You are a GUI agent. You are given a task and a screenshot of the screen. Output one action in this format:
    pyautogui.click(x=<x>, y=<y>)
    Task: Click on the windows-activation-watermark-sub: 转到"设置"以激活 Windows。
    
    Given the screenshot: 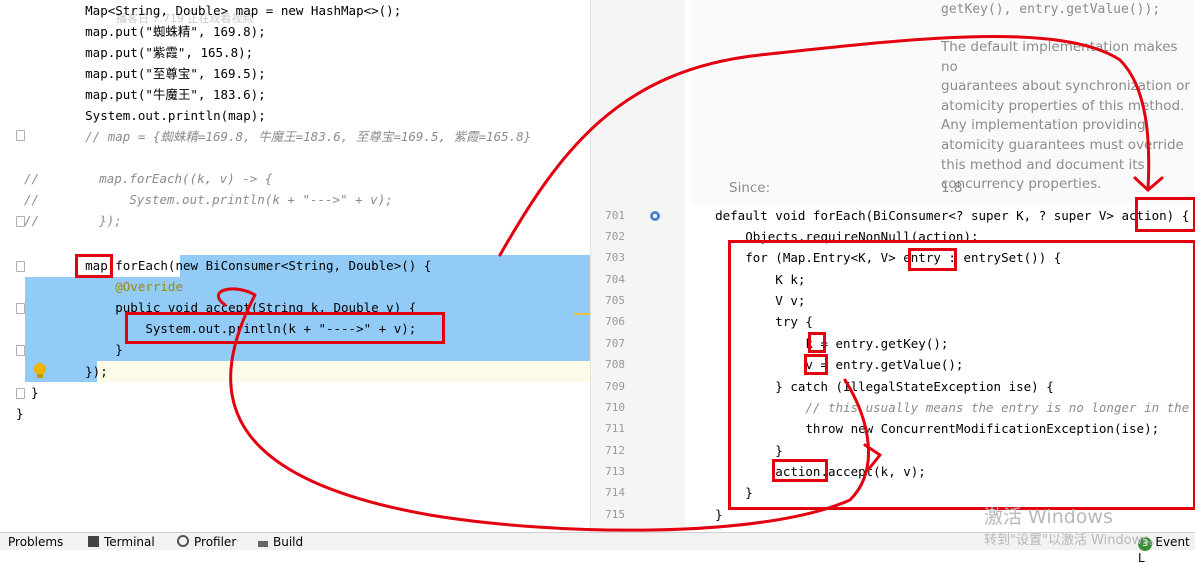 What is the action you would take?
    pyautogui.click(x=1073, y=540)
    